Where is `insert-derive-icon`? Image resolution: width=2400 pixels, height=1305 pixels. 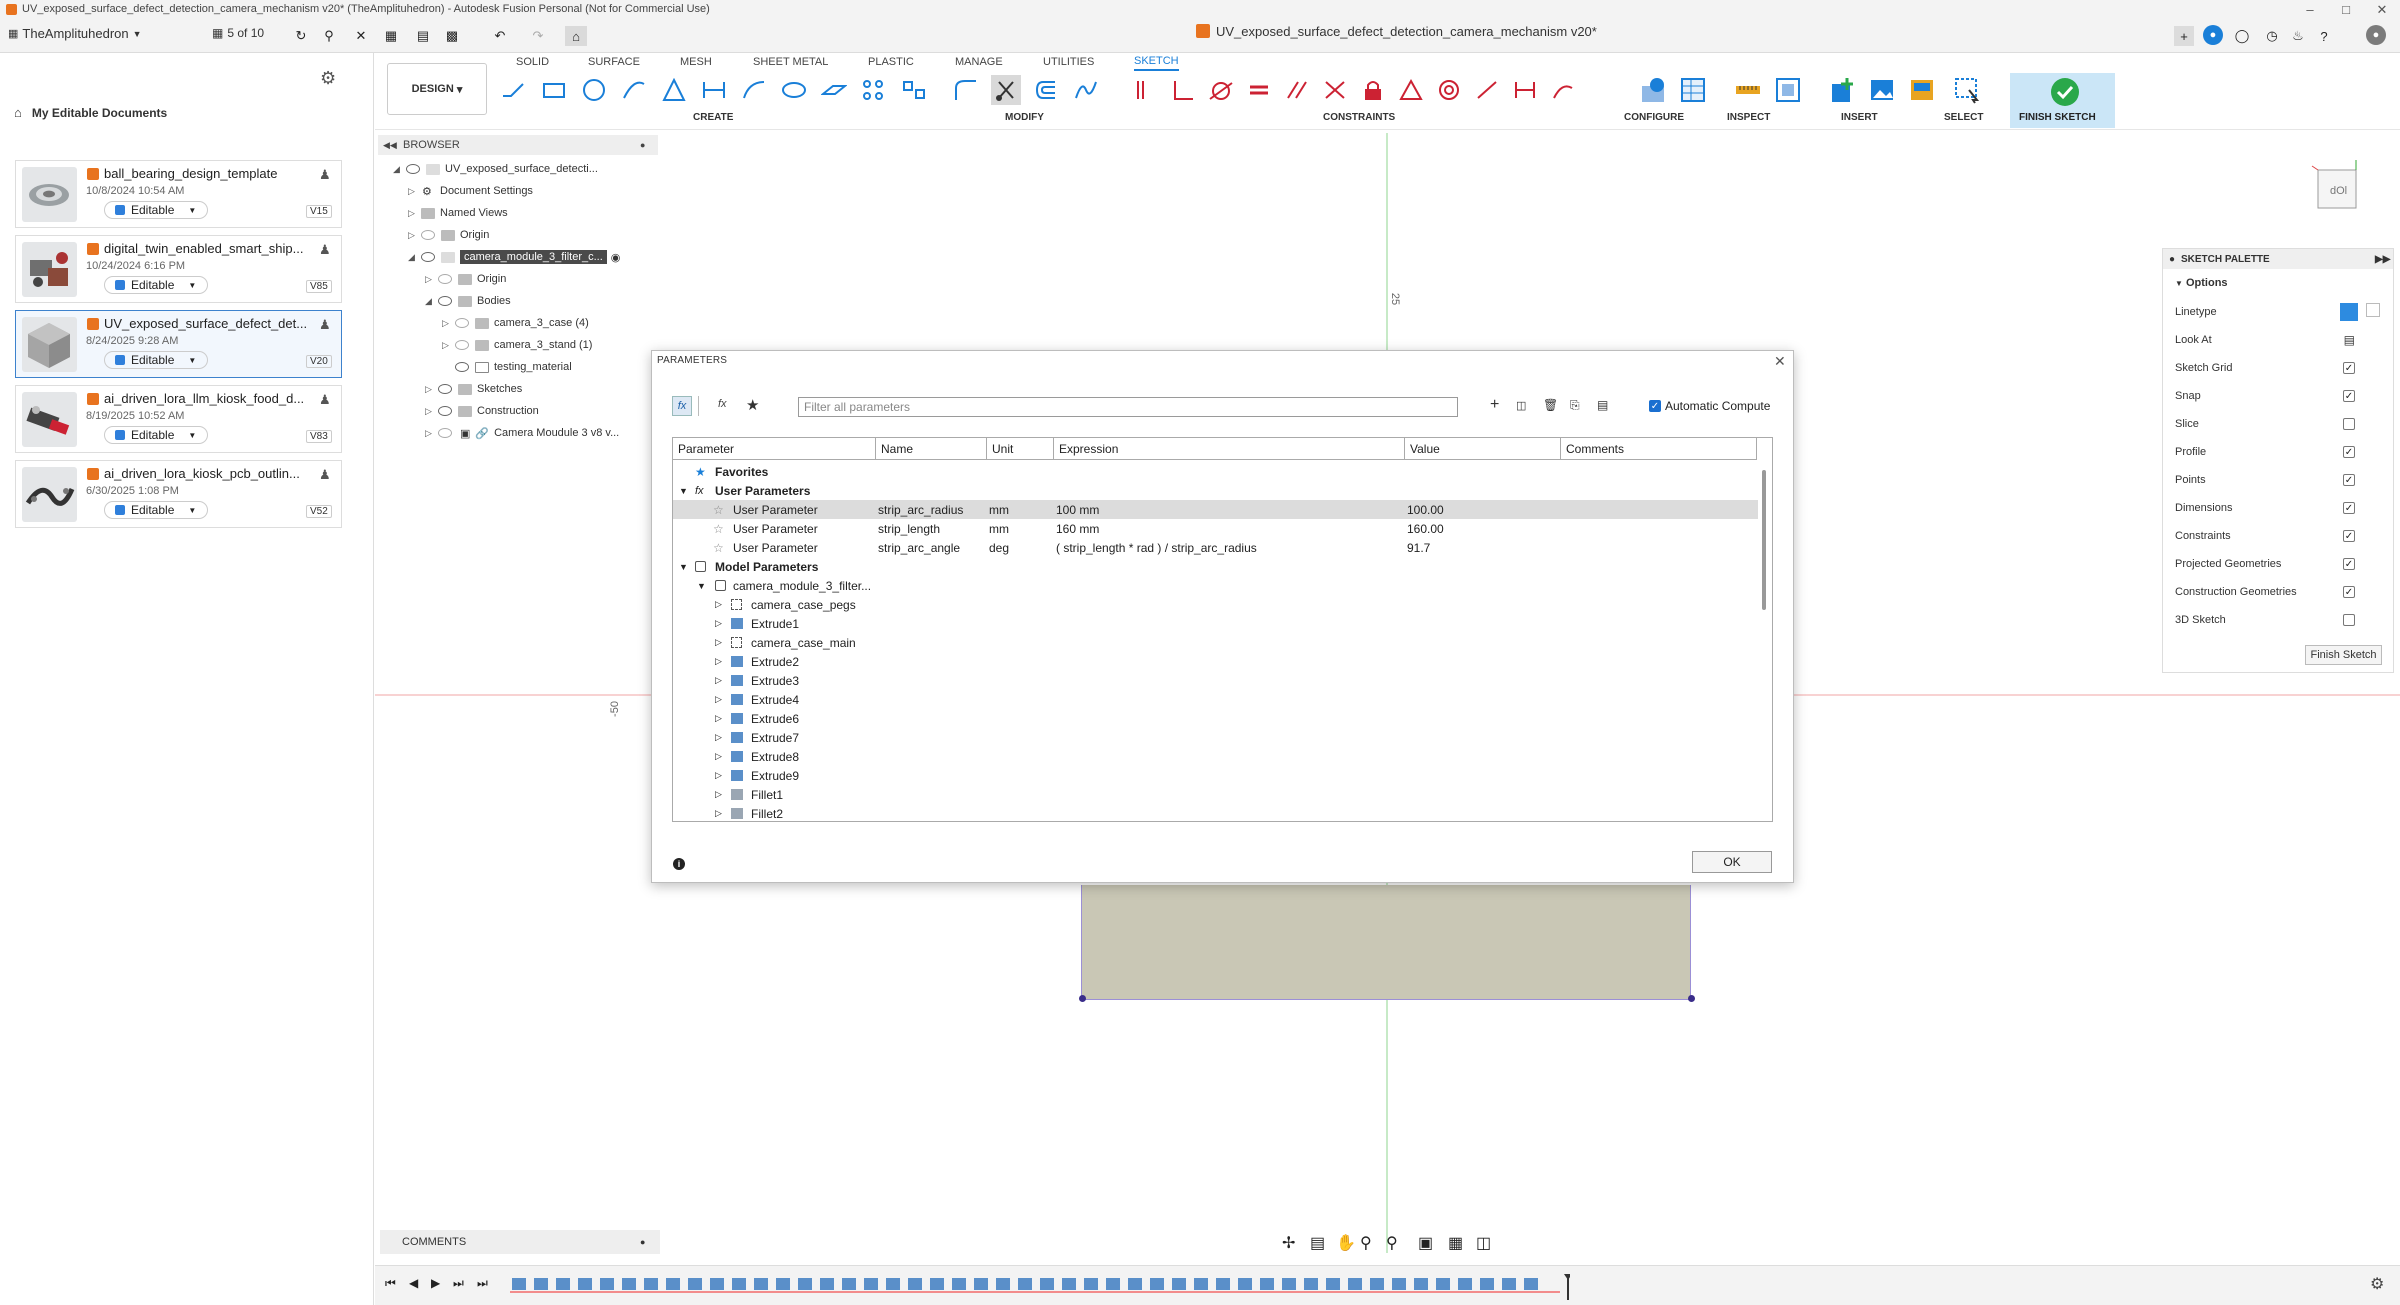 insert-derive-icon is located at coordinates (1842, 90).